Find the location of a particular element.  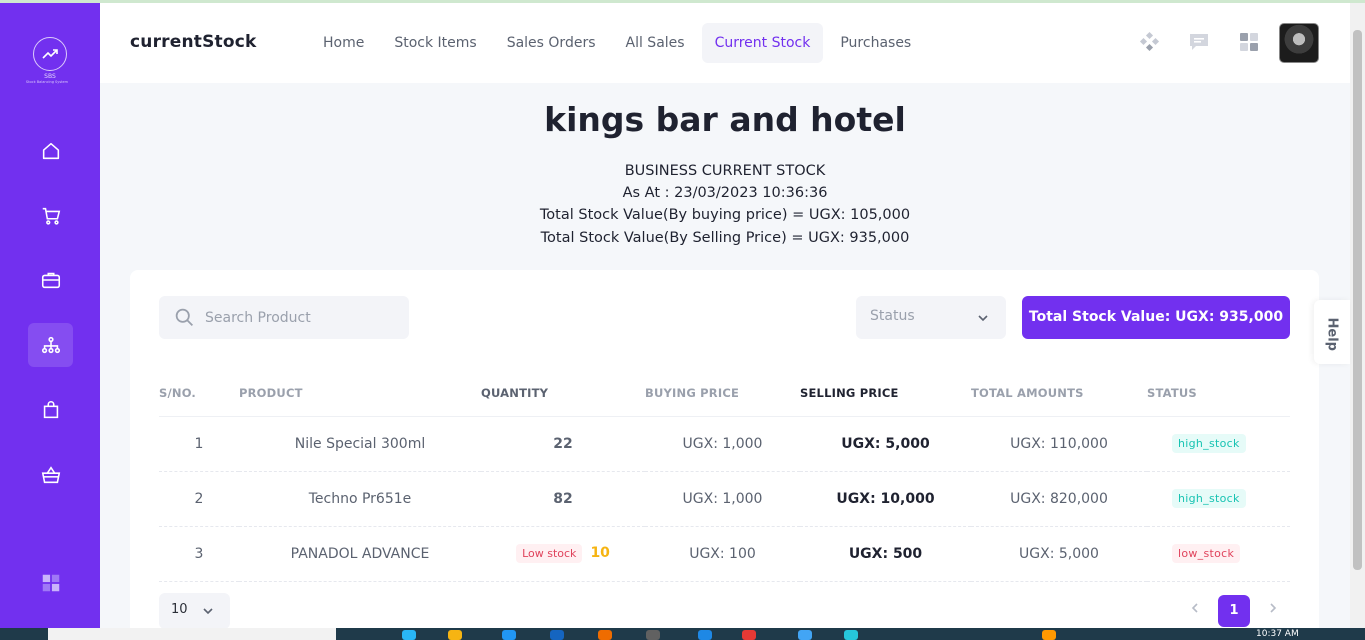

cell-product: Techno Pr651e is located at coordinates (360, 499).